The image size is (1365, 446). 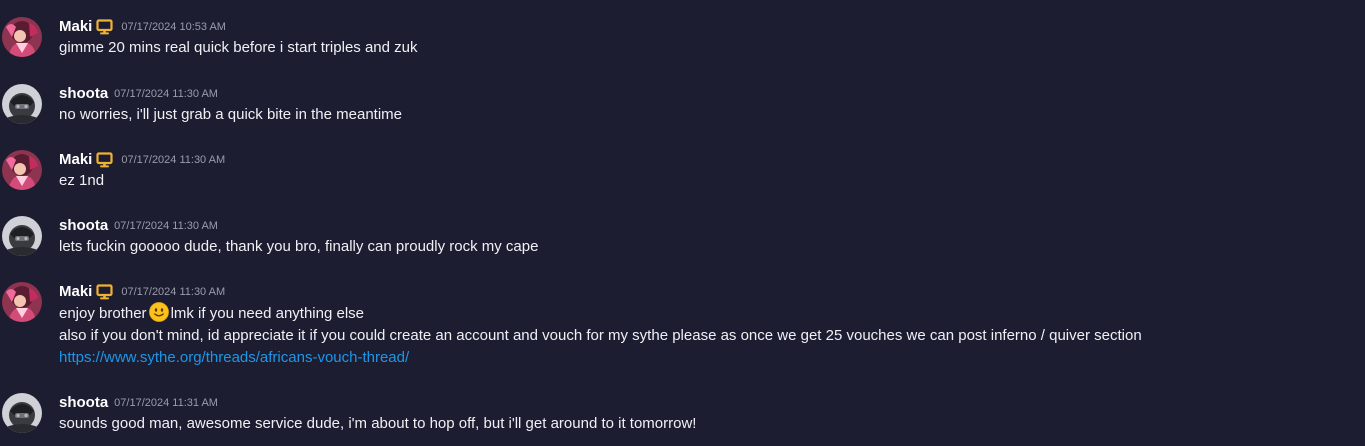 I want to click on message-text: ez 1nd, so click(x=82, y=180).